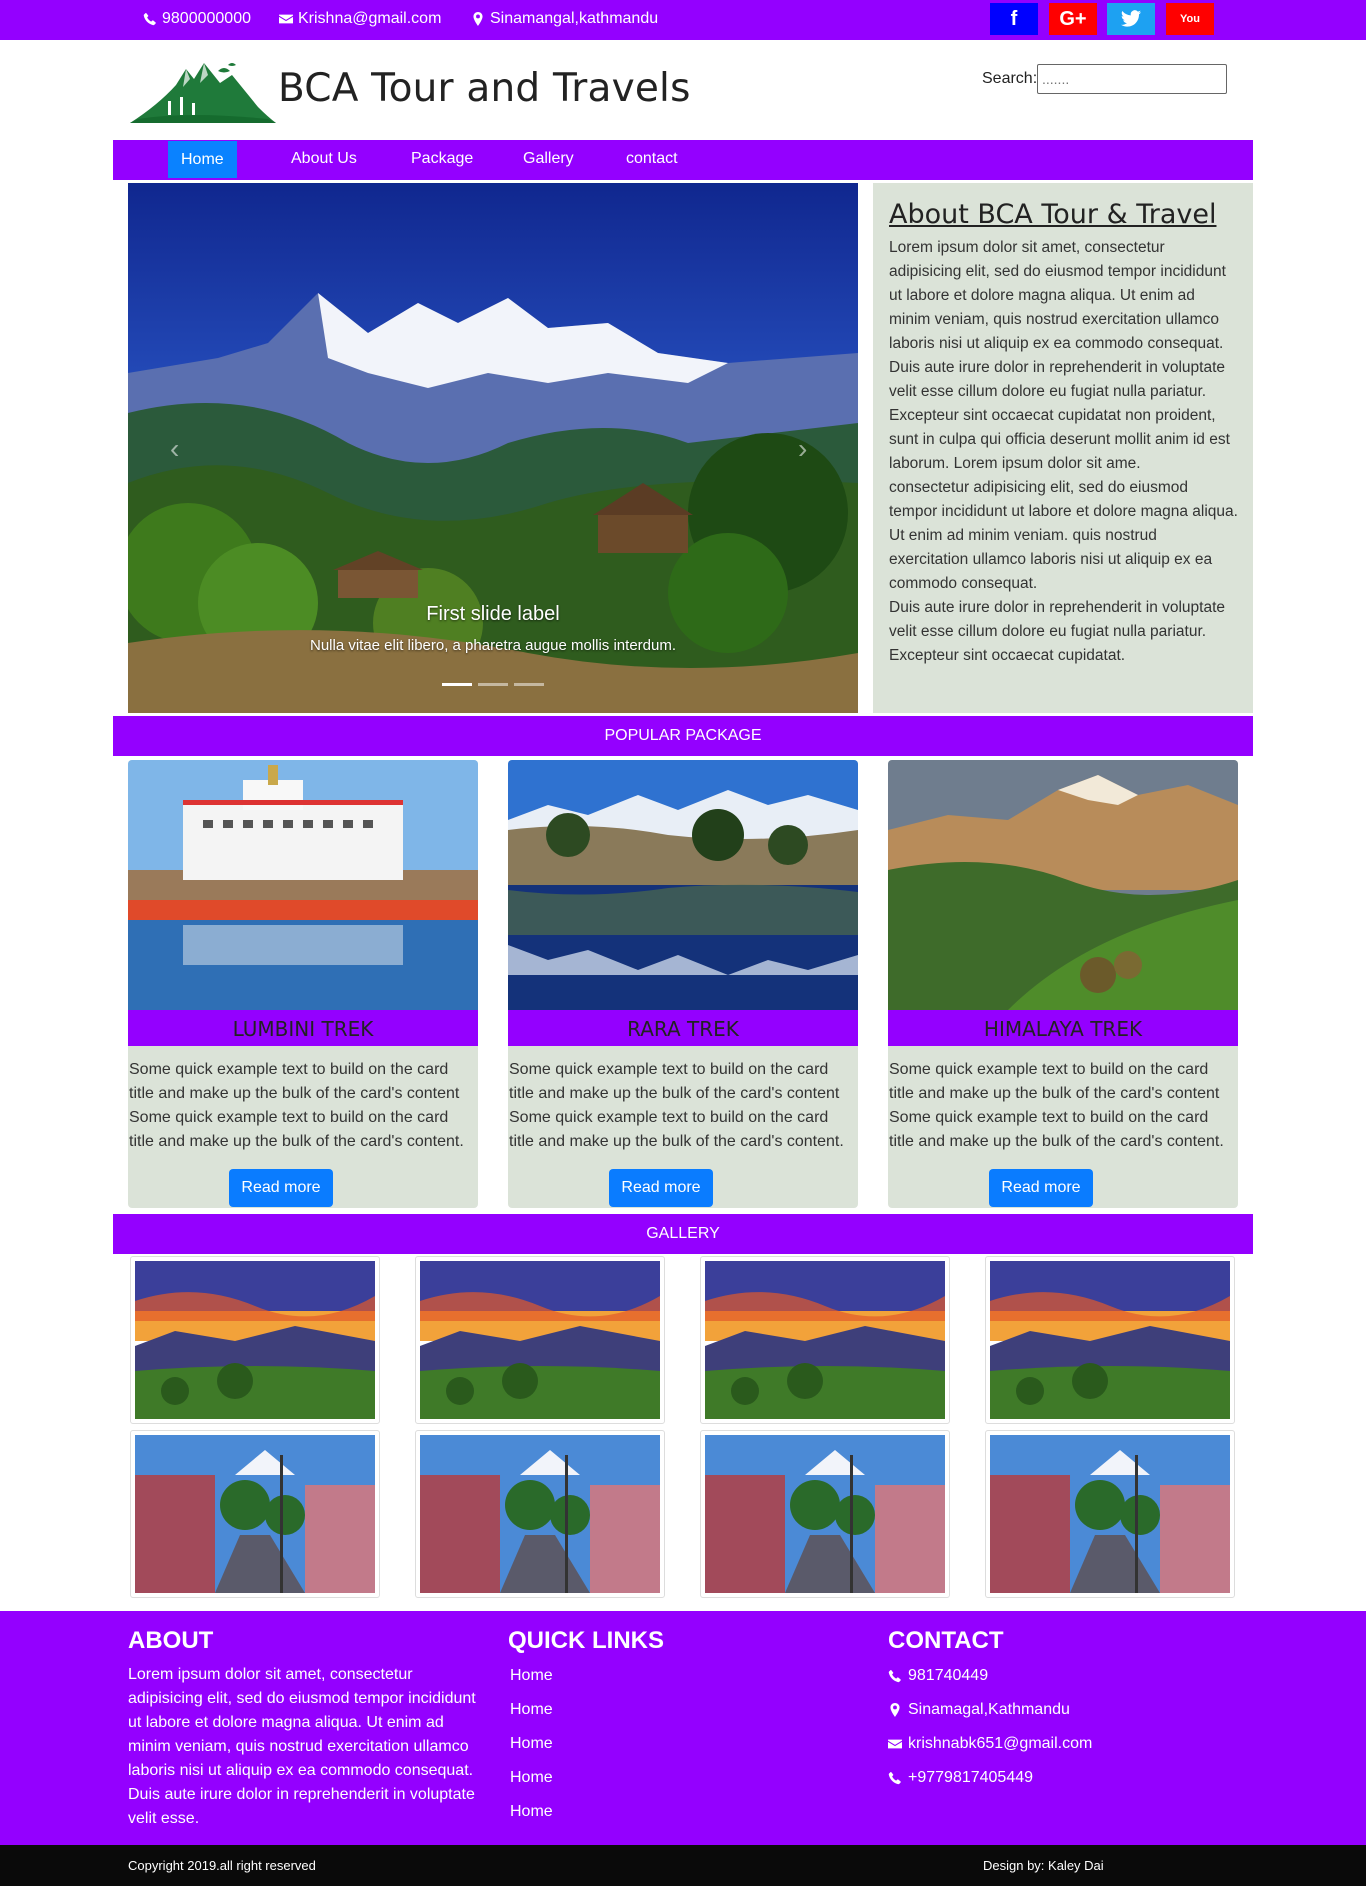 The height and width of the screenshot is (1886, 1366). What do you see at coordinates (206, 18) in the screenshot?
I see `top-phone-text: 9800000000` at bounding box center [206, 18].